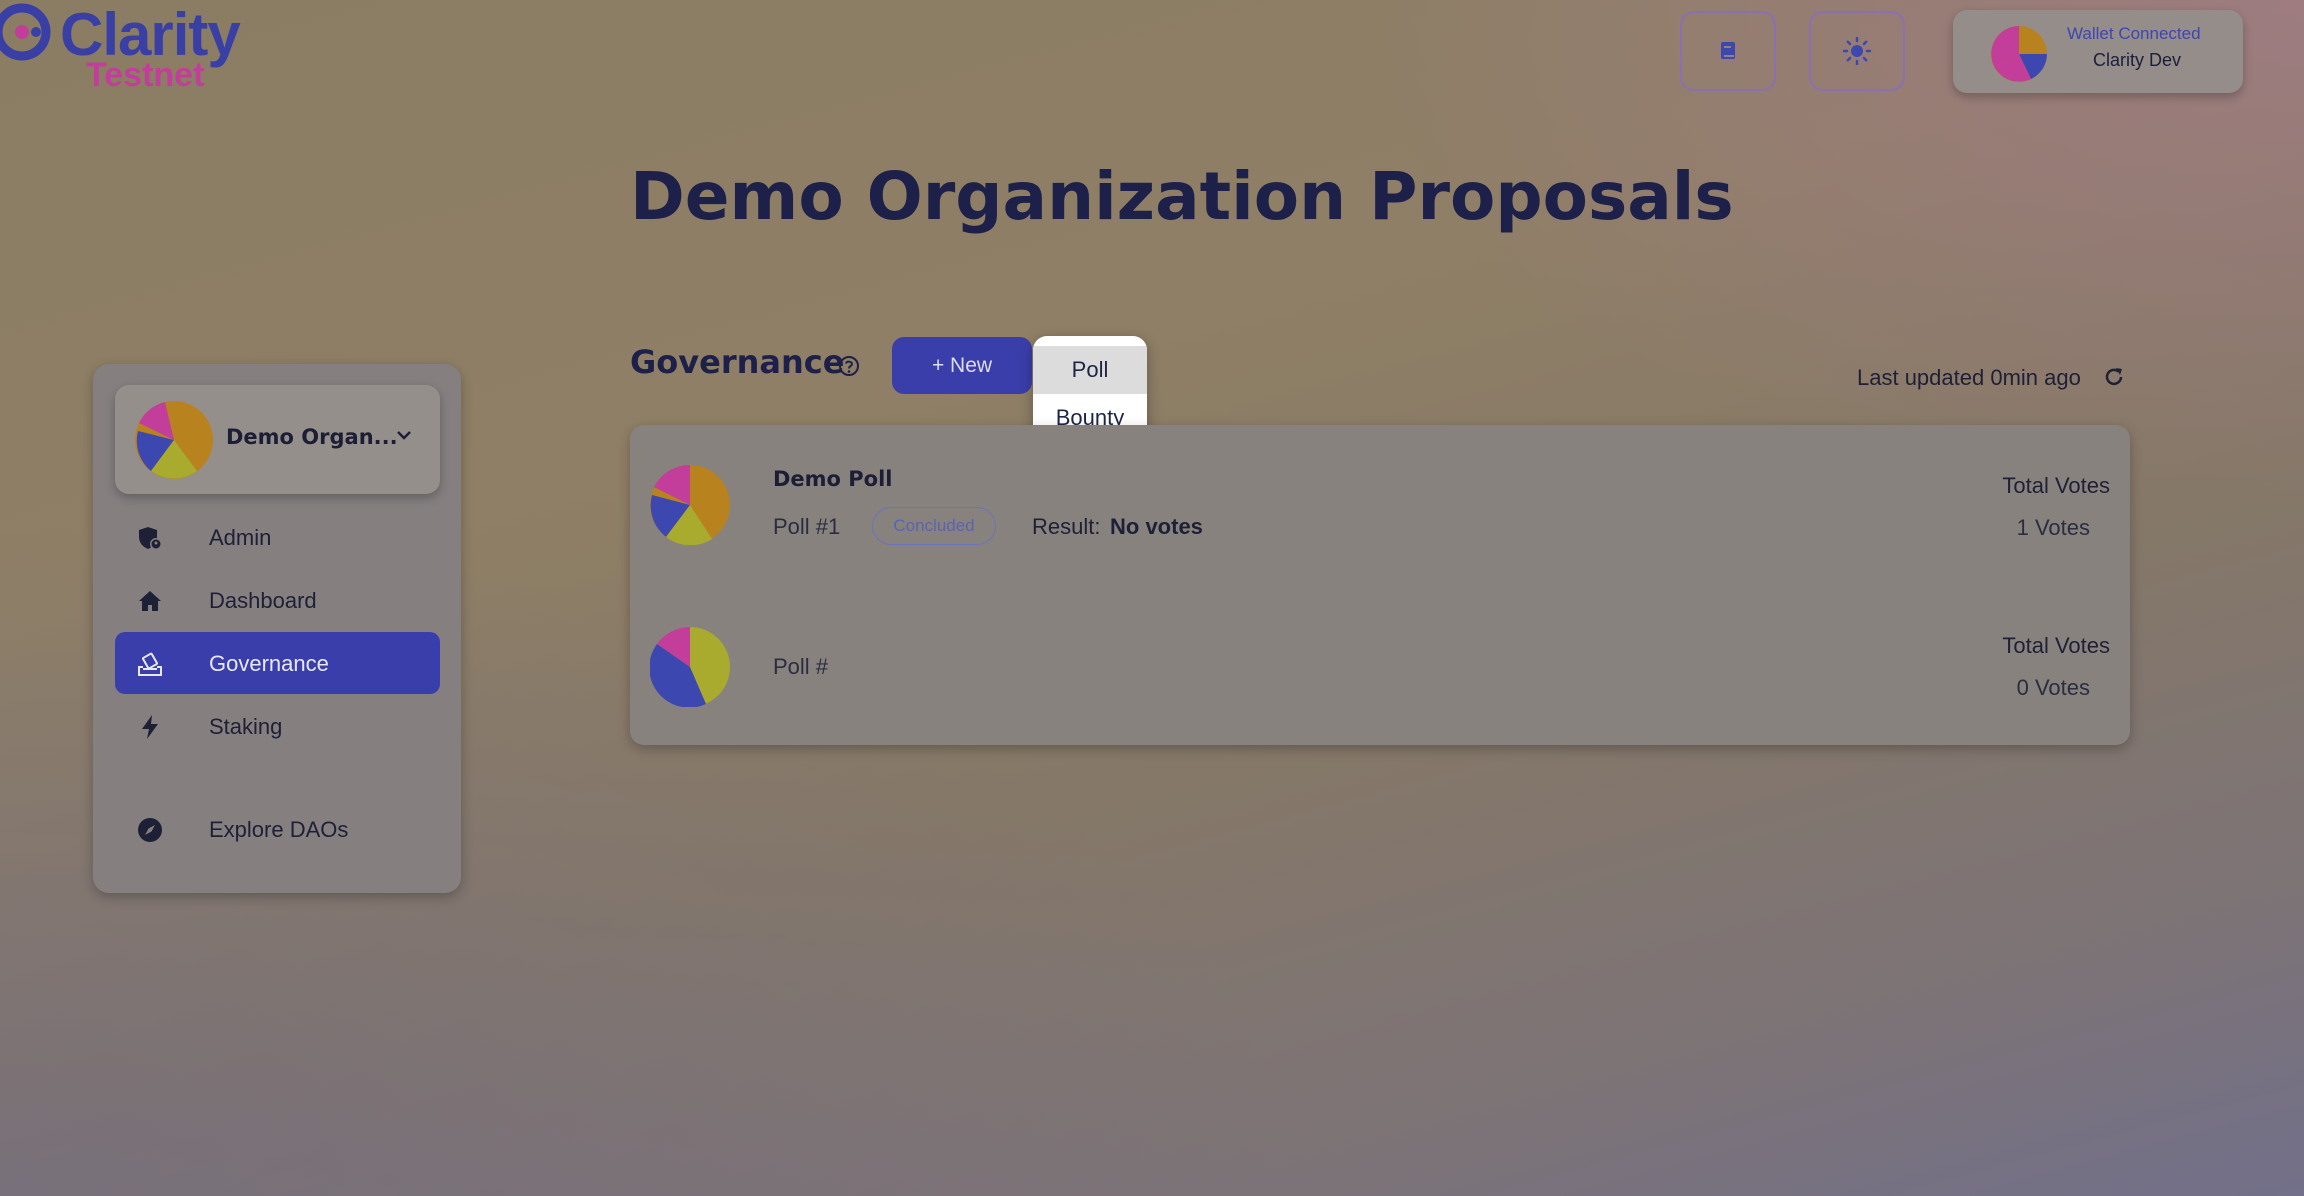 The image size is (2304, 1196). Describe the element at coordinates (807, 526) in the screenshot. I see `proposal-number: Poll #1` at that location.